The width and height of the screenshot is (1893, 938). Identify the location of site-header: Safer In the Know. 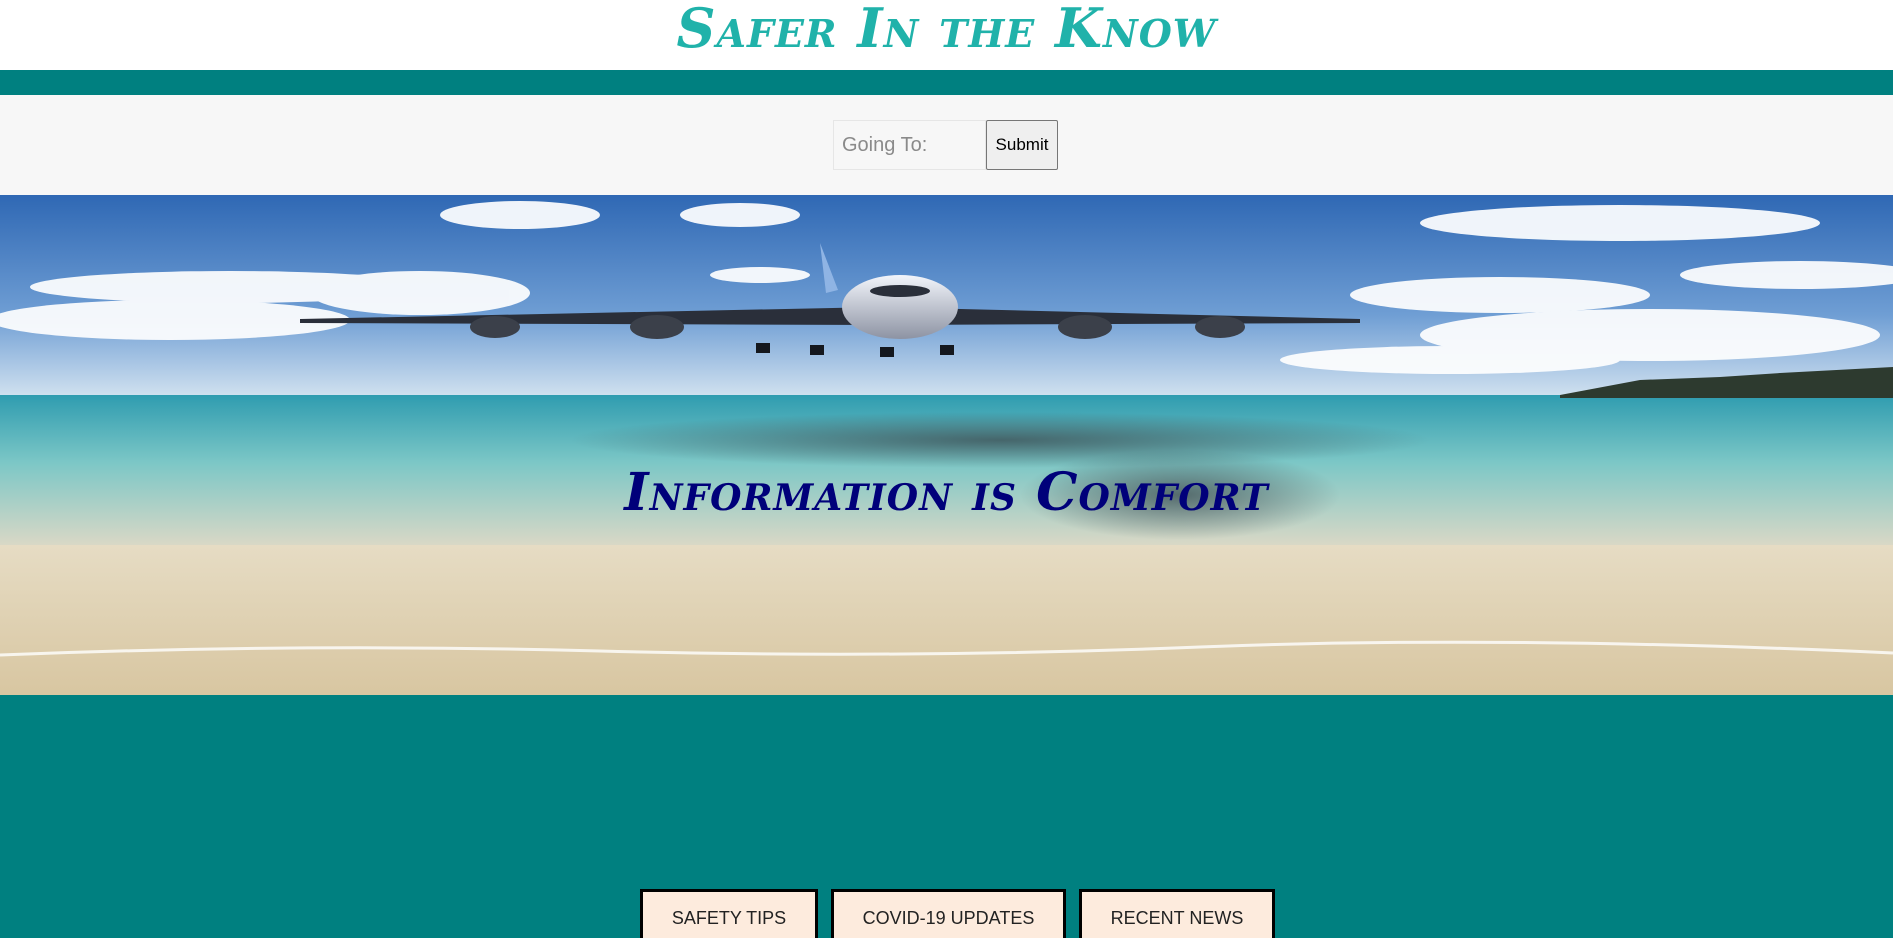
(946, 35).